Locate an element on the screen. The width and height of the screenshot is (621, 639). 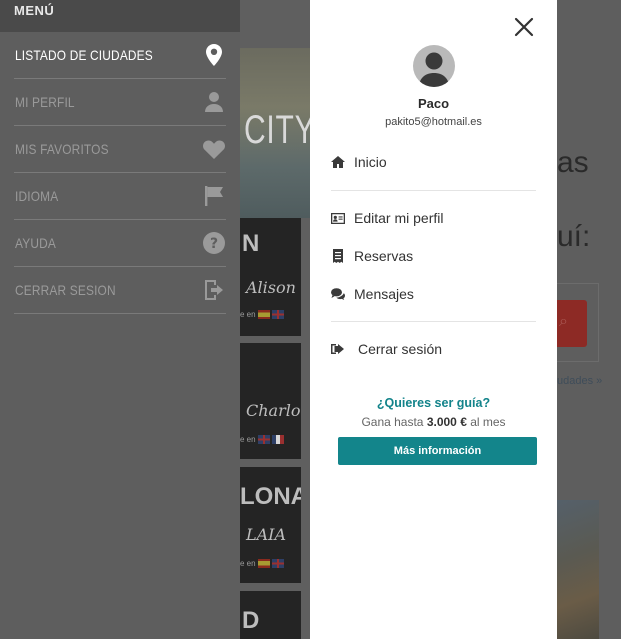
nav-item-label: Mensajes is located at coordinates (384, 294).